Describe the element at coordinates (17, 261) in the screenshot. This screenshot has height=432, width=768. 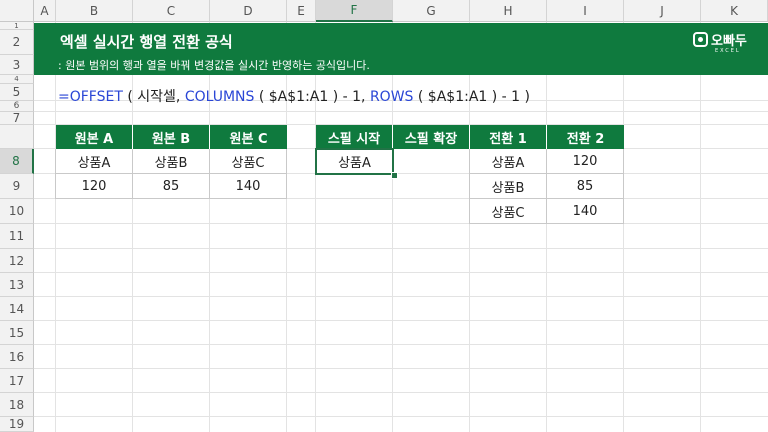
I see `row-header-12: 12` at that location.